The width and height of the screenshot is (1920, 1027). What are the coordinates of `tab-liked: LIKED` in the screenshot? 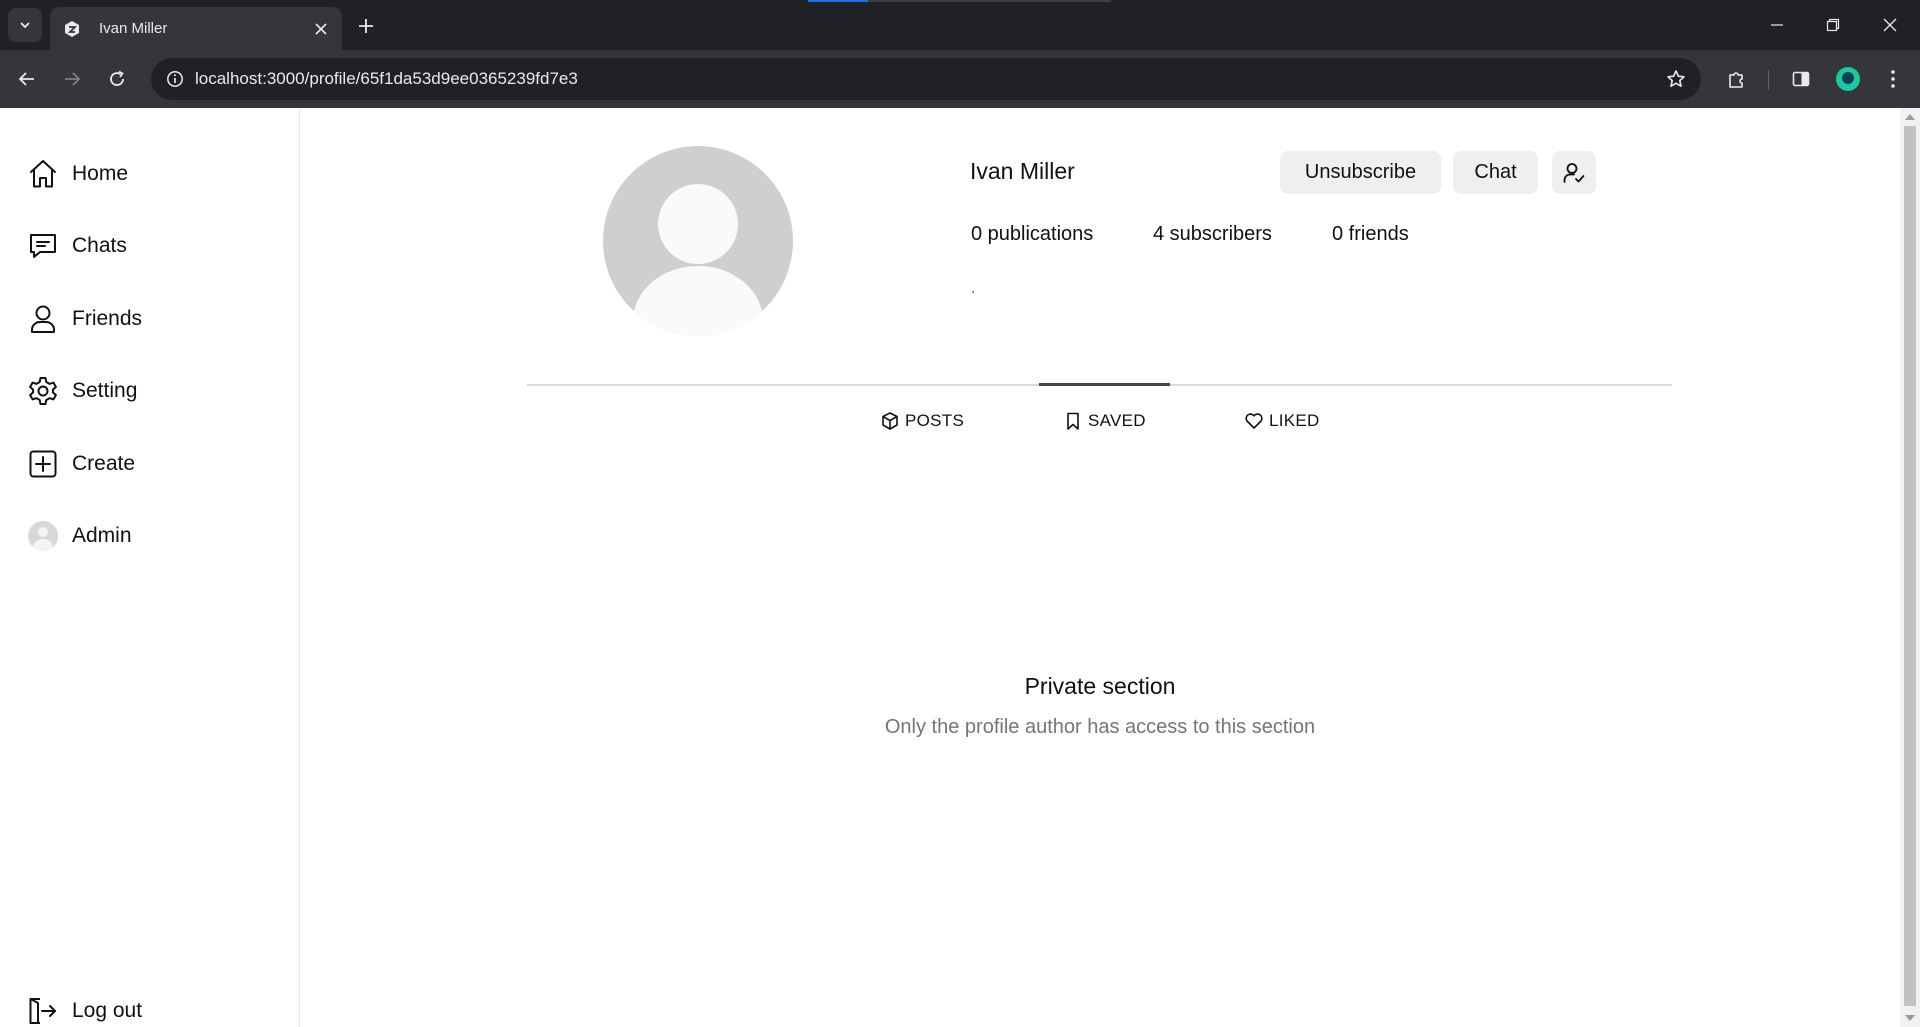 It's located at (1282, 421).